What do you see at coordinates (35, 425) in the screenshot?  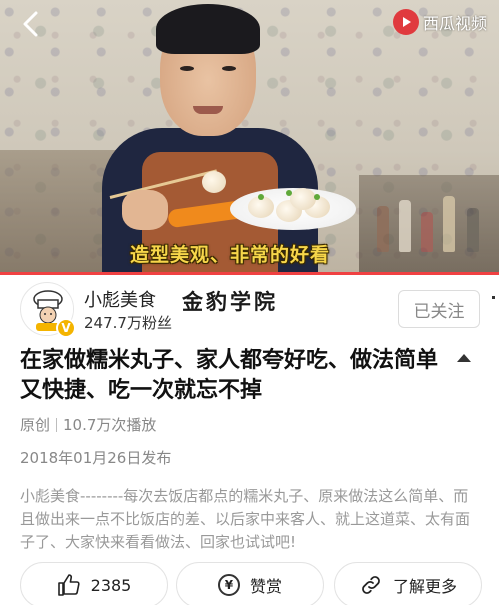 I see `origin-label: 原创` at bounding box center [35, 425].